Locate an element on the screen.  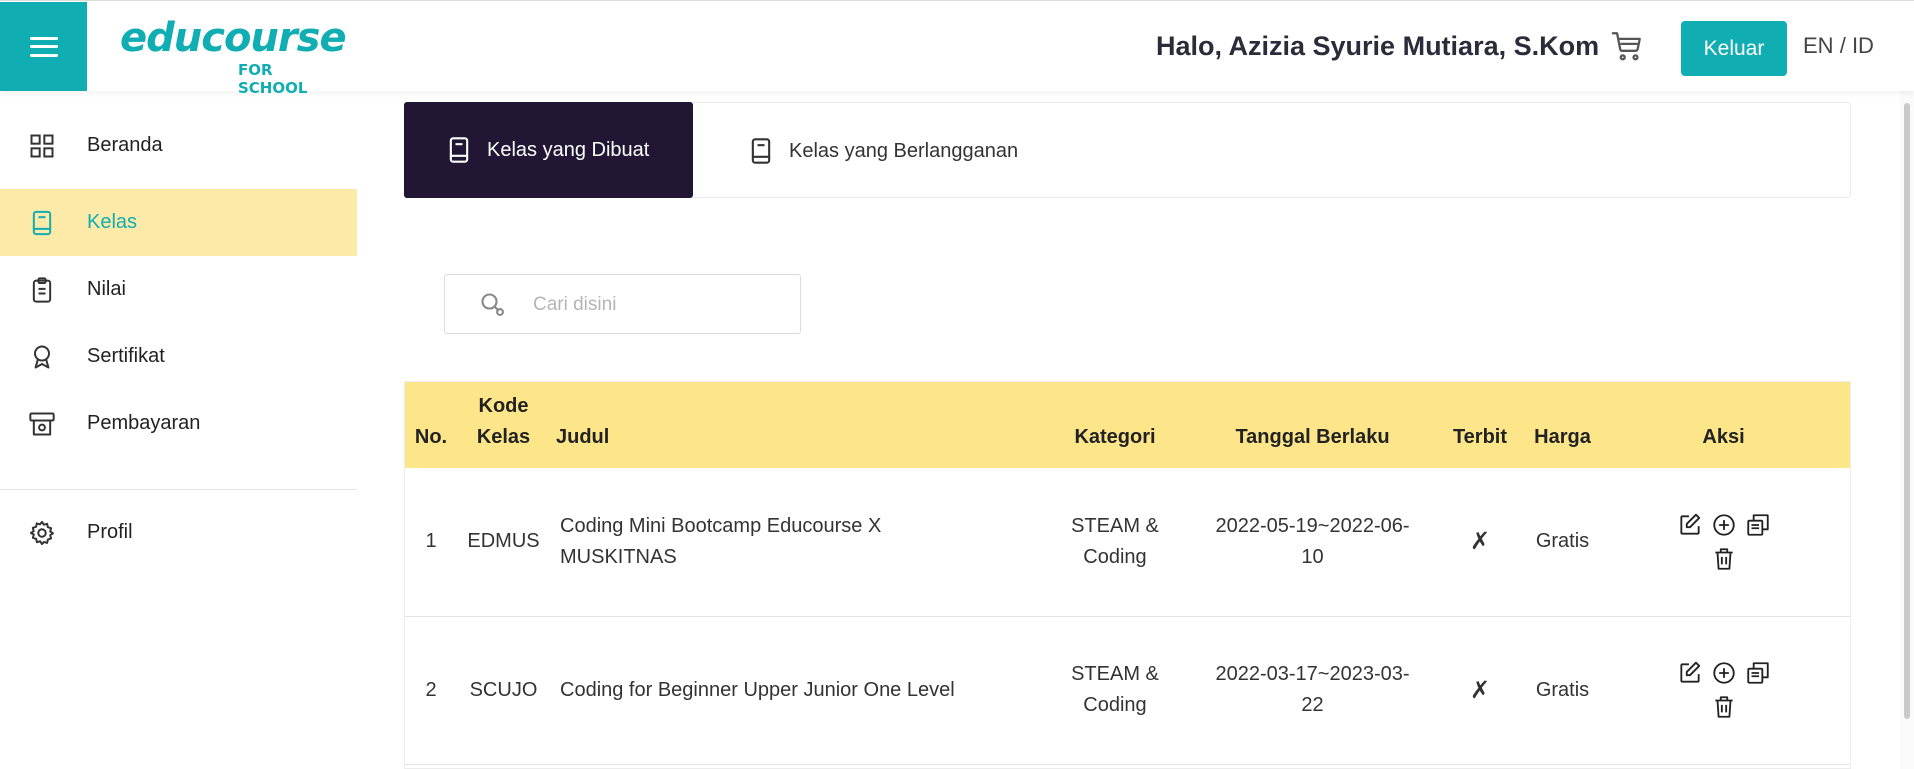
search-box is located at coordinates (622, 304).